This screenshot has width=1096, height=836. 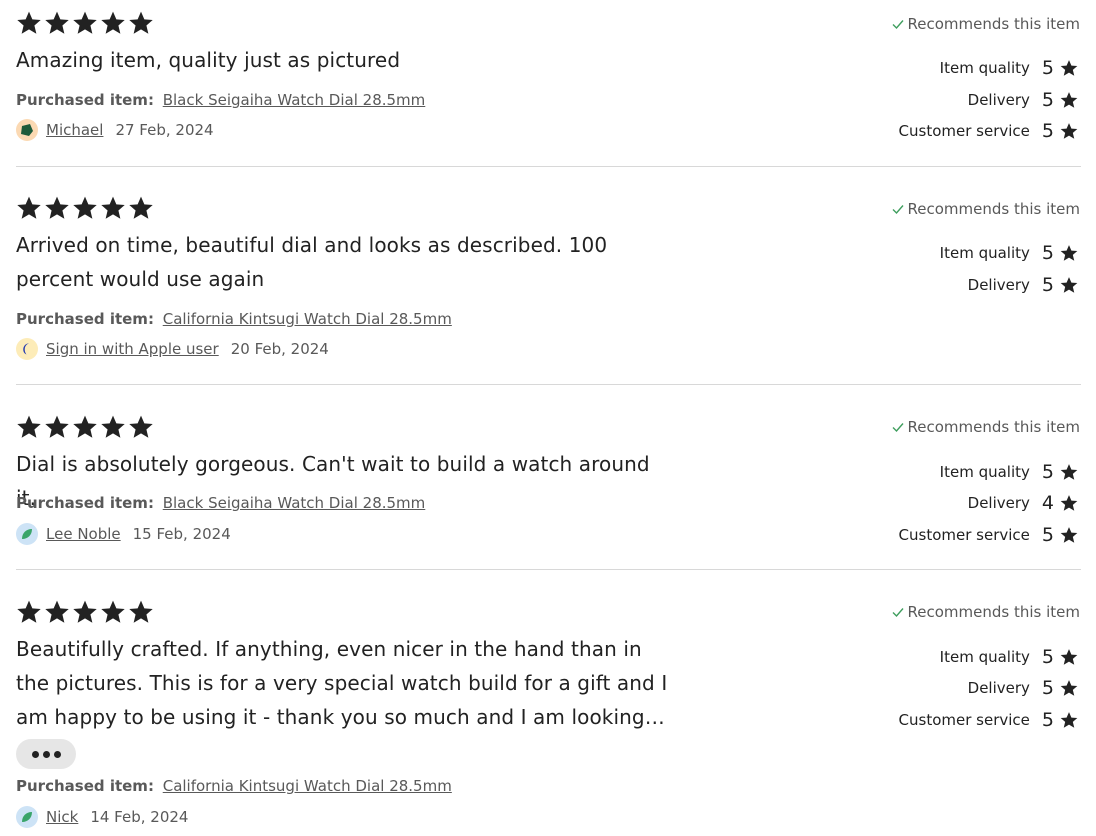 What do you see at coordinates (62, 817) in the screenshot?
I see `reviewer-name: Nick` at bounding box center [62, 817].